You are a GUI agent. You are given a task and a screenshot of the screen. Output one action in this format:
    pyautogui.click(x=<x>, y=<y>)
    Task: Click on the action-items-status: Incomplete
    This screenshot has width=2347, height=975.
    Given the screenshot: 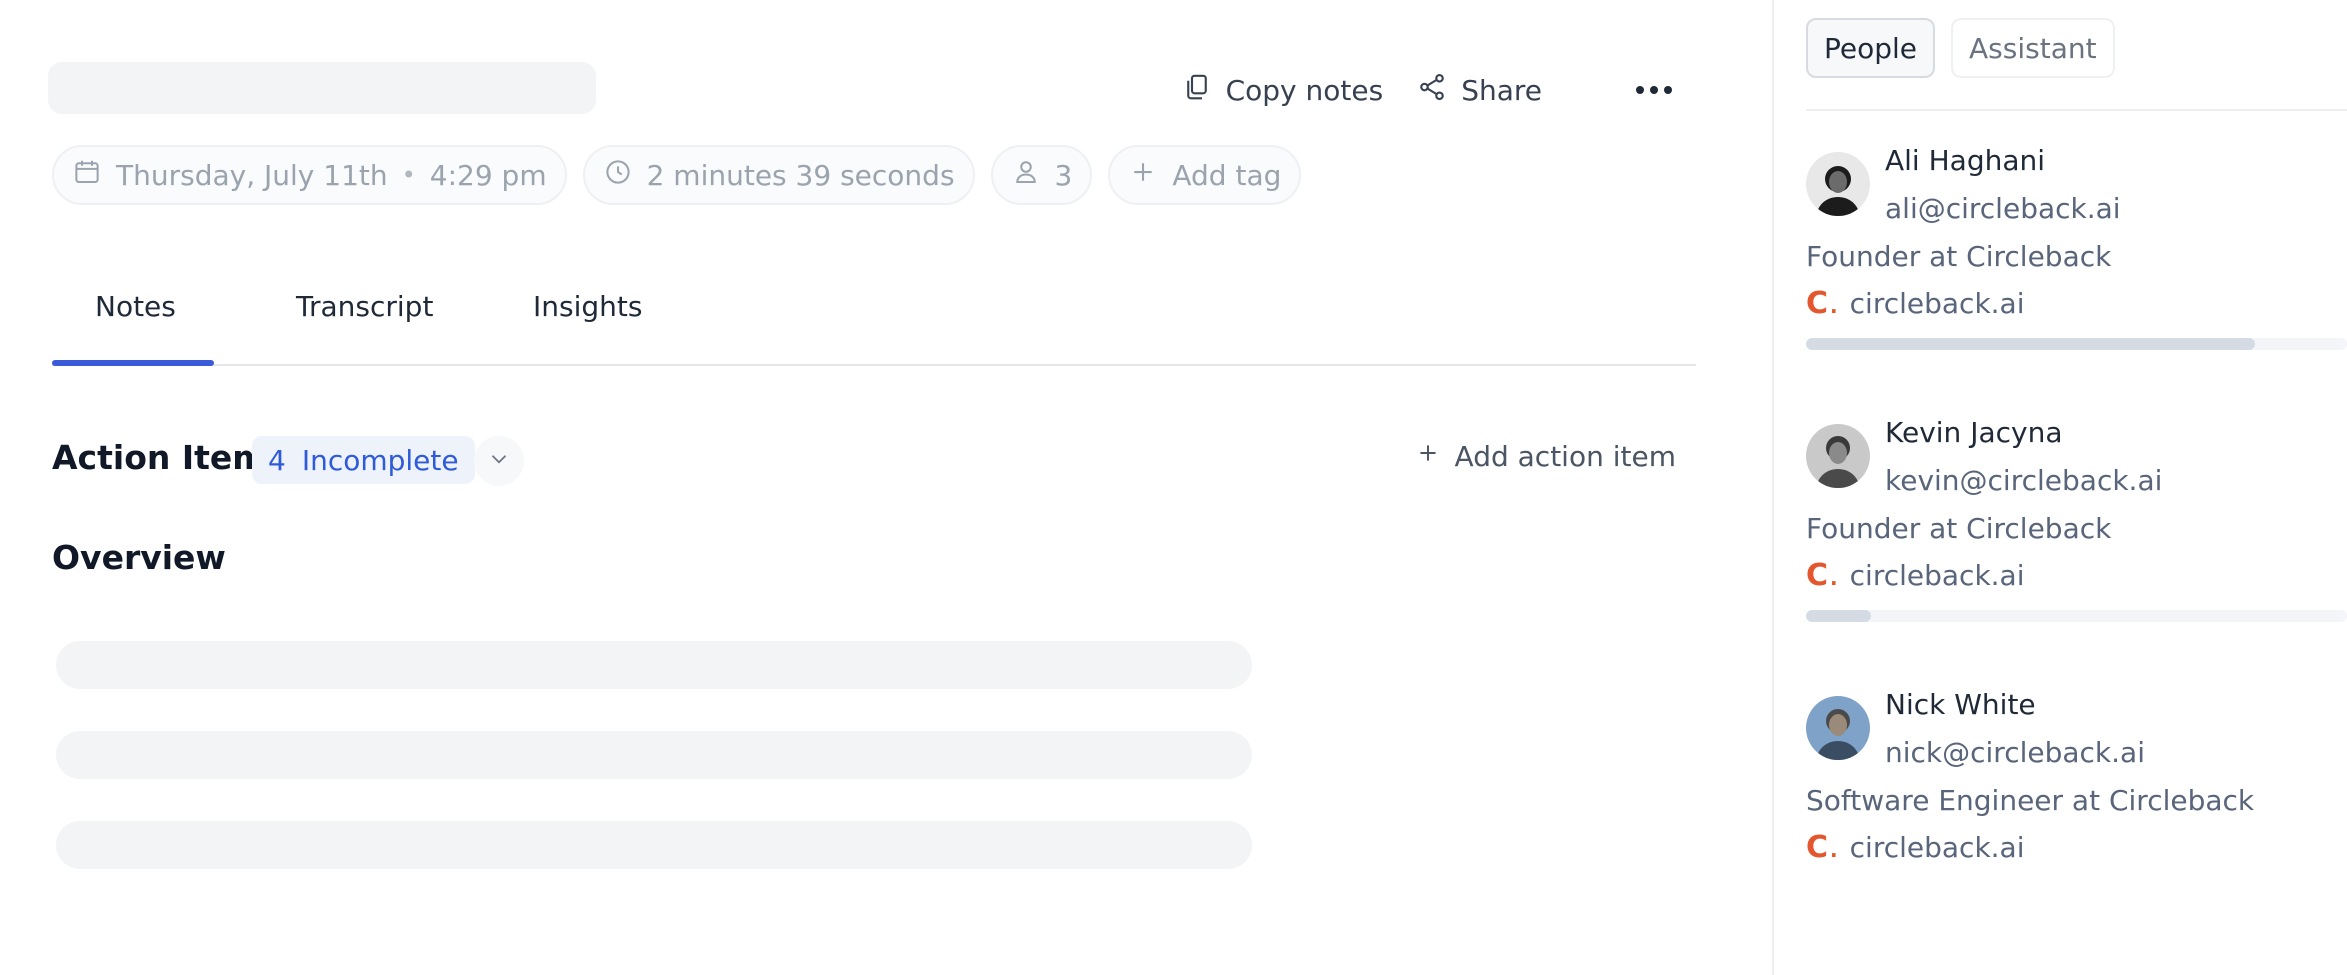 What is the action you would take?
    pyautogui.click(x=380, y=460)
    